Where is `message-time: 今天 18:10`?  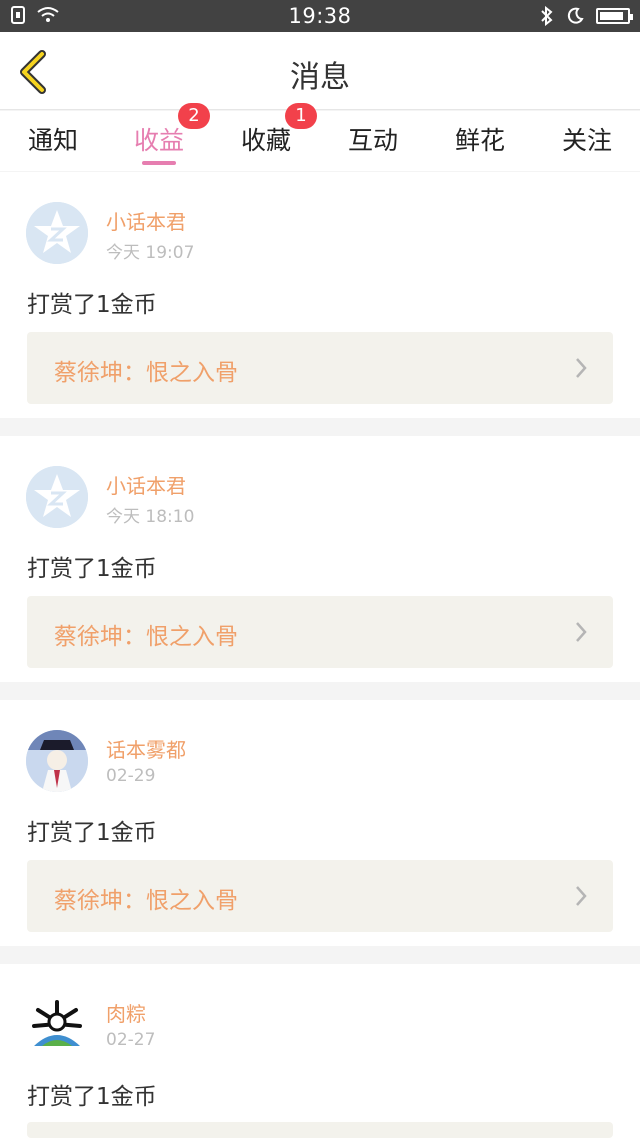 message-time: 今天 18:10 is located at coordinates (150, 517).